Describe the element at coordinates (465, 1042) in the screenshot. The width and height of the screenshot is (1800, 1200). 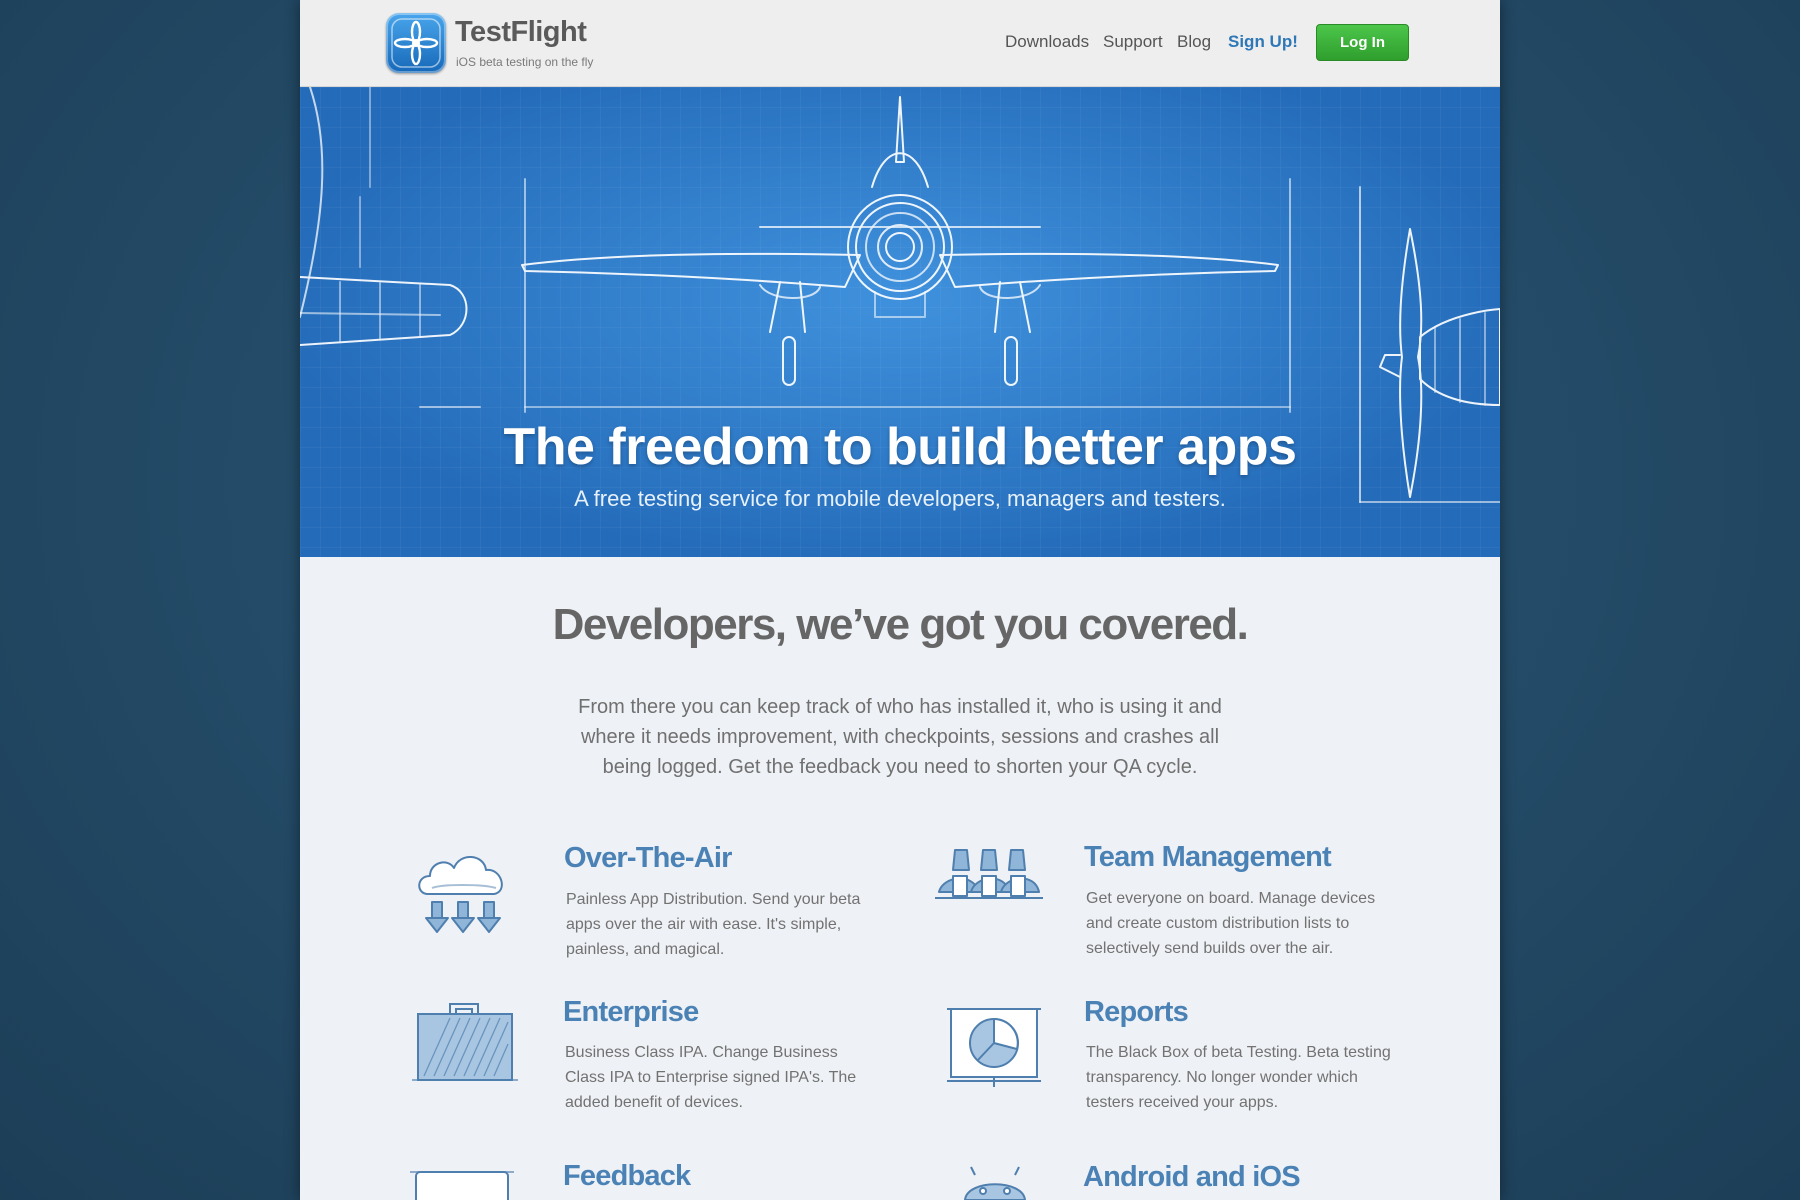
I see `briefcase-icon` at that location.